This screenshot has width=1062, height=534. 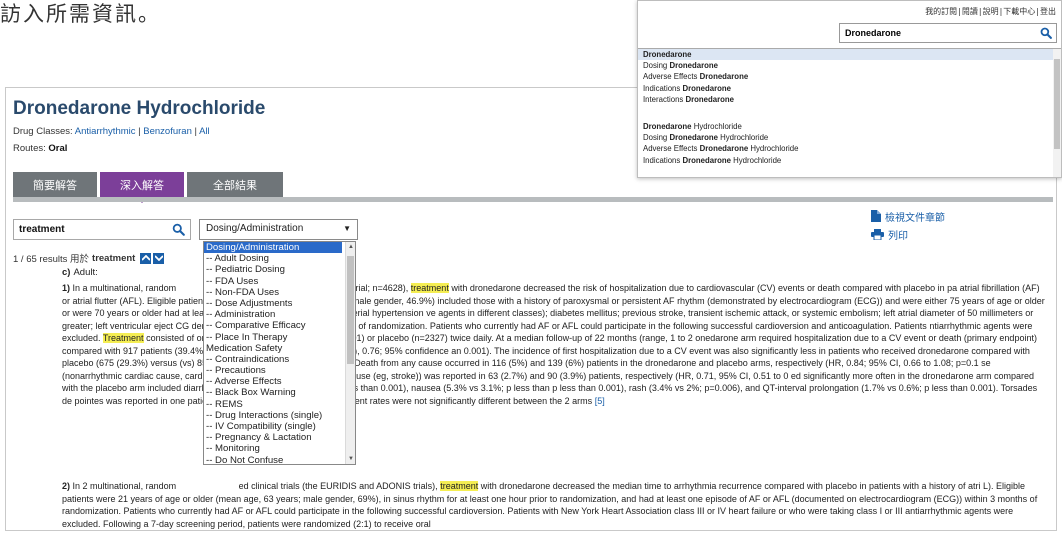 I want to click on subheading-text: Adult:, so click(x=85, y=272).